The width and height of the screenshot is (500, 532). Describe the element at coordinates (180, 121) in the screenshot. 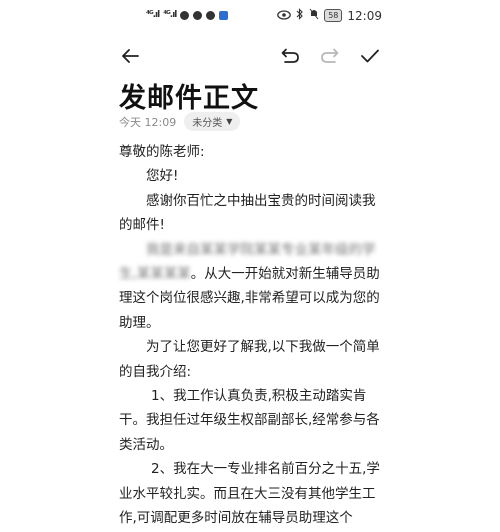

I see `note-meta: 今天 12:09 未分类 ▼` at that location.